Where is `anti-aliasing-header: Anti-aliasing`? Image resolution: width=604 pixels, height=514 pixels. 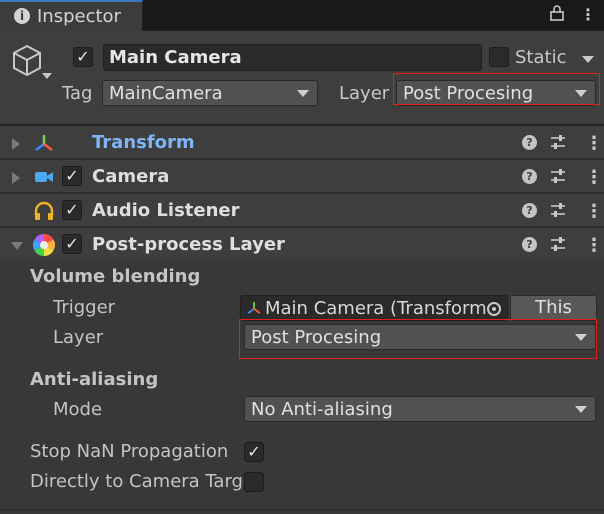
anti-aliasing-header: Anti-aliasing is located at coordinates (94, 379).